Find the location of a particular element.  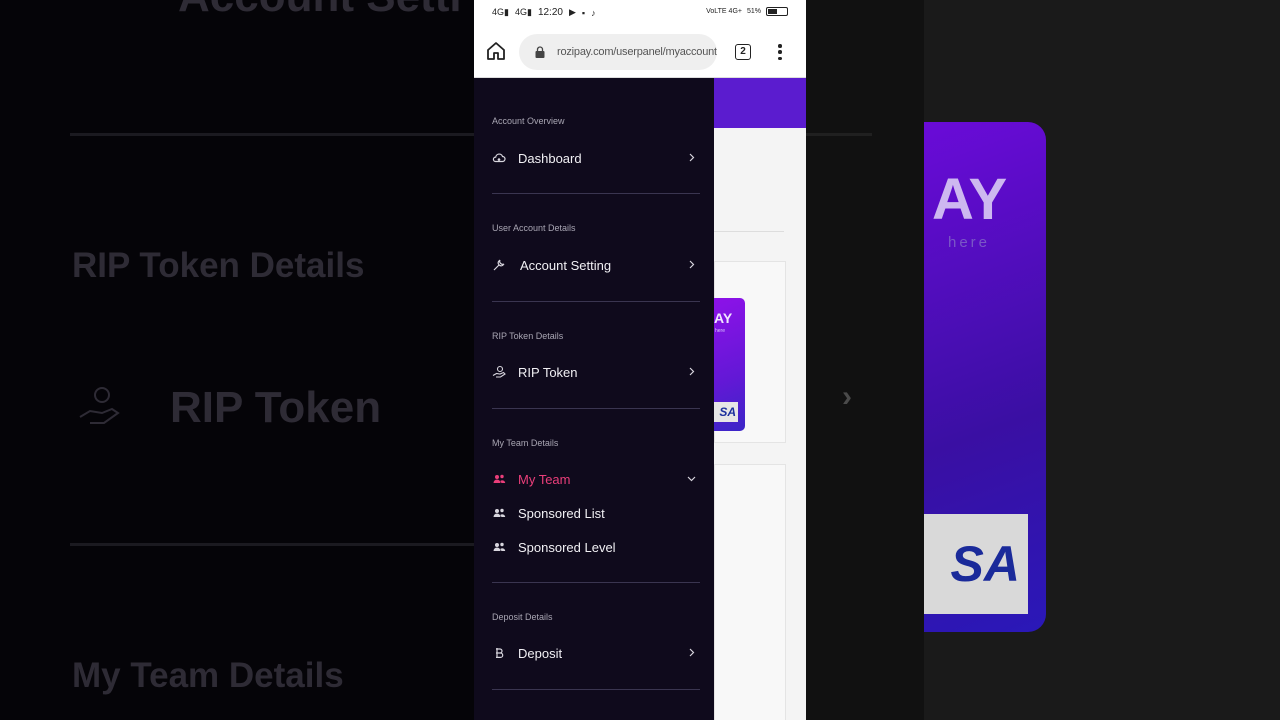

hand-money-icon is located at coordinates (499, 371).